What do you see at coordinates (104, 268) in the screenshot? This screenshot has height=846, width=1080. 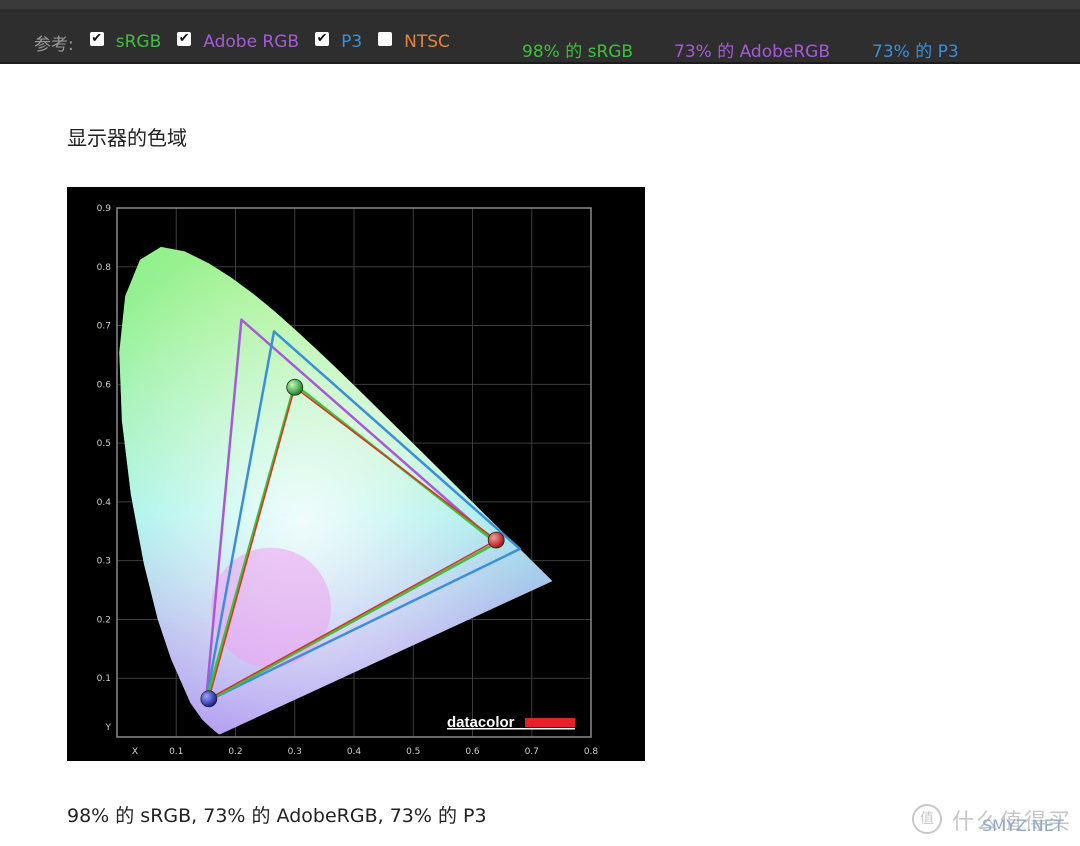 I see `y-tick-label: 0.8` at bounding box center [104, 268].